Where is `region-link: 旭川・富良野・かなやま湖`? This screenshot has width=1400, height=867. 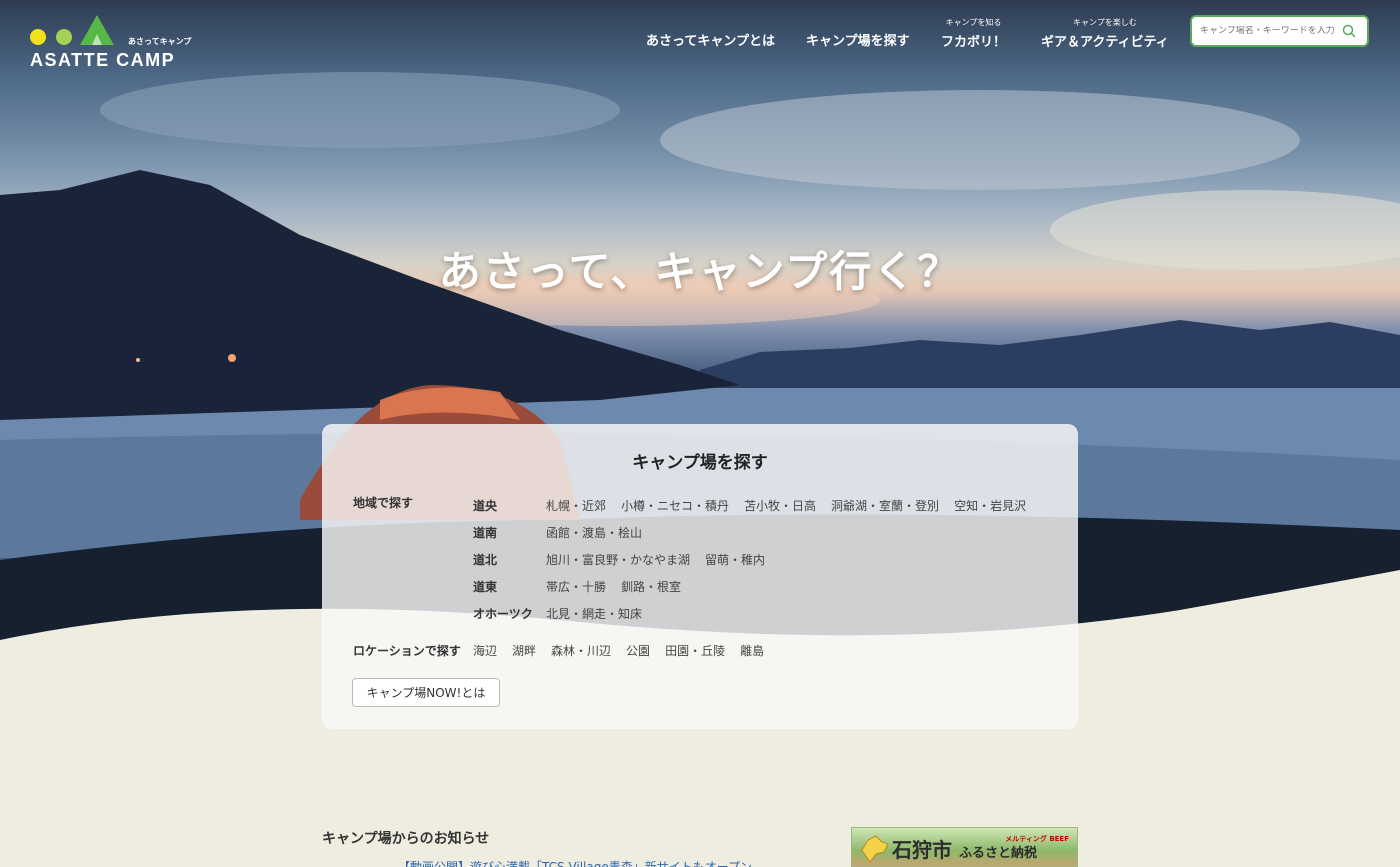
region-link: 旭川・富良野・かなやま湖 is located at coordinates (618, 560).